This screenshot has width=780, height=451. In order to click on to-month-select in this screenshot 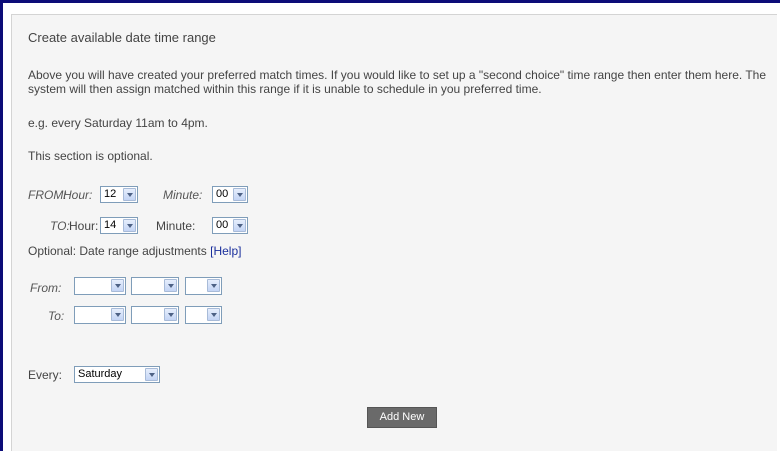, I will do `click(155, 315)`.